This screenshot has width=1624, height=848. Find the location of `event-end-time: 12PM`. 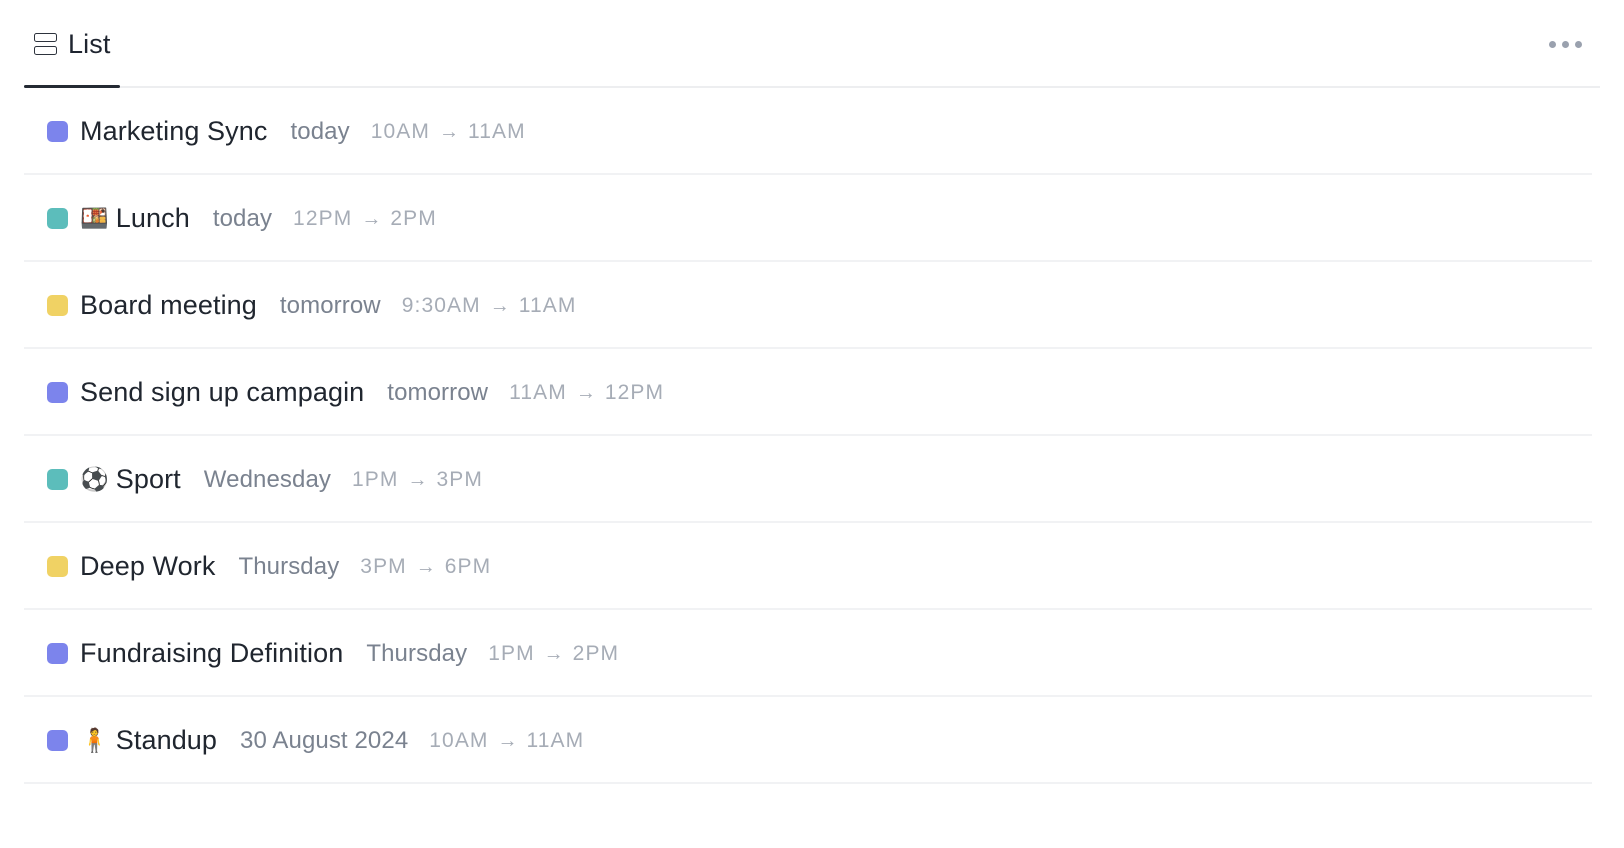

event-end-time: 12PM is located at coordinates (634, 392).